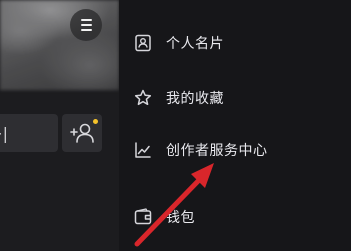 Image resolution: width=351 pixels, height=251 pixels. Describe the element at coordinates (217, 151) in the screenshot. I see `drawer-item-label: 创作者服务中心` at that location.